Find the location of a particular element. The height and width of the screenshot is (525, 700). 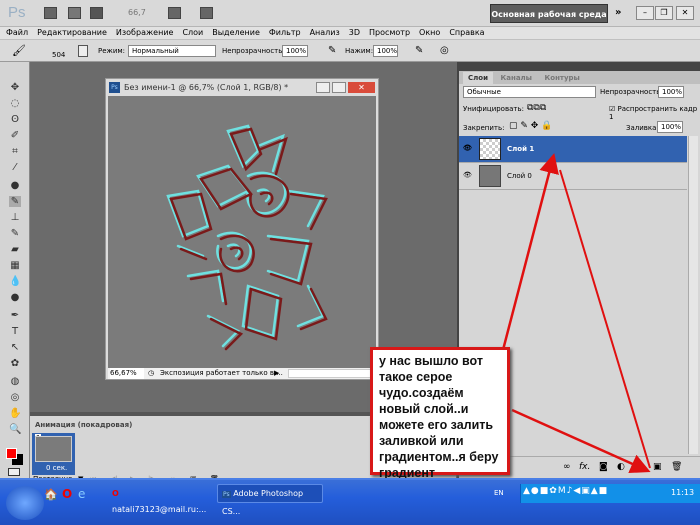

menu-edit: Редактирование is located at coordinates (72, 33).